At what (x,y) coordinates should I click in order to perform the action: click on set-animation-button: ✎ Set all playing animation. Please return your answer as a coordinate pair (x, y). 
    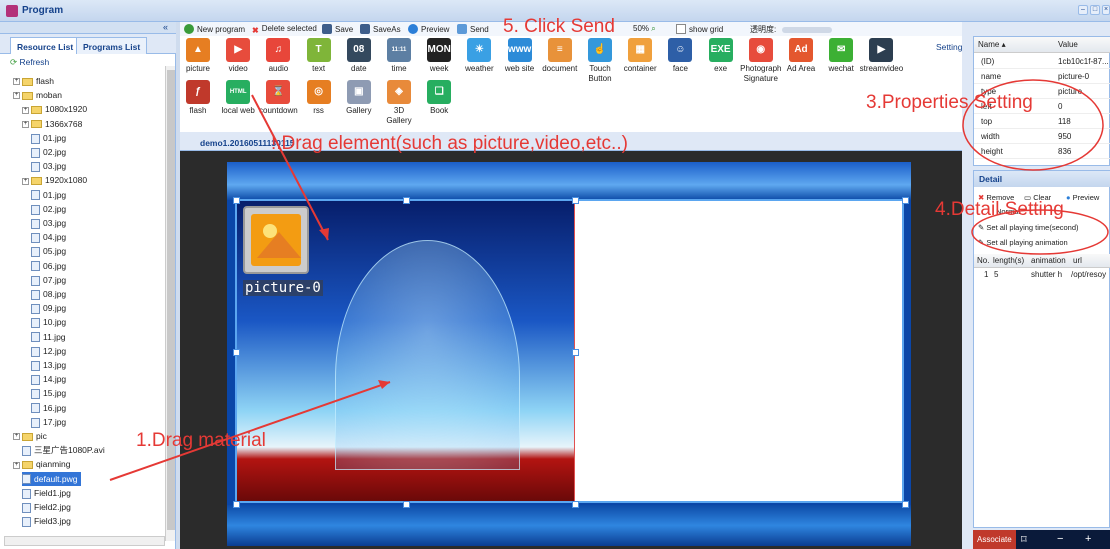
    Looking at the image, I should click on (1023, 242).